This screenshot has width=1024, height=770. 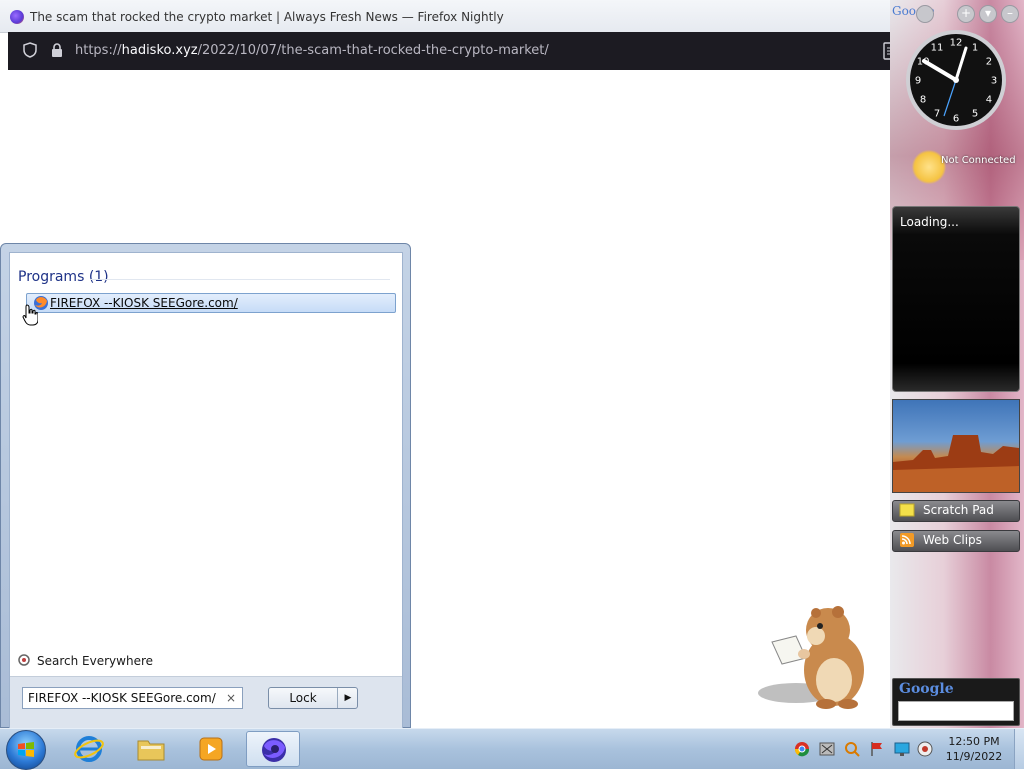 What do you see at coordinates (802, 749) in the screenshot?
I see `chrome-tray-icon` at bounding box center [802, 749].